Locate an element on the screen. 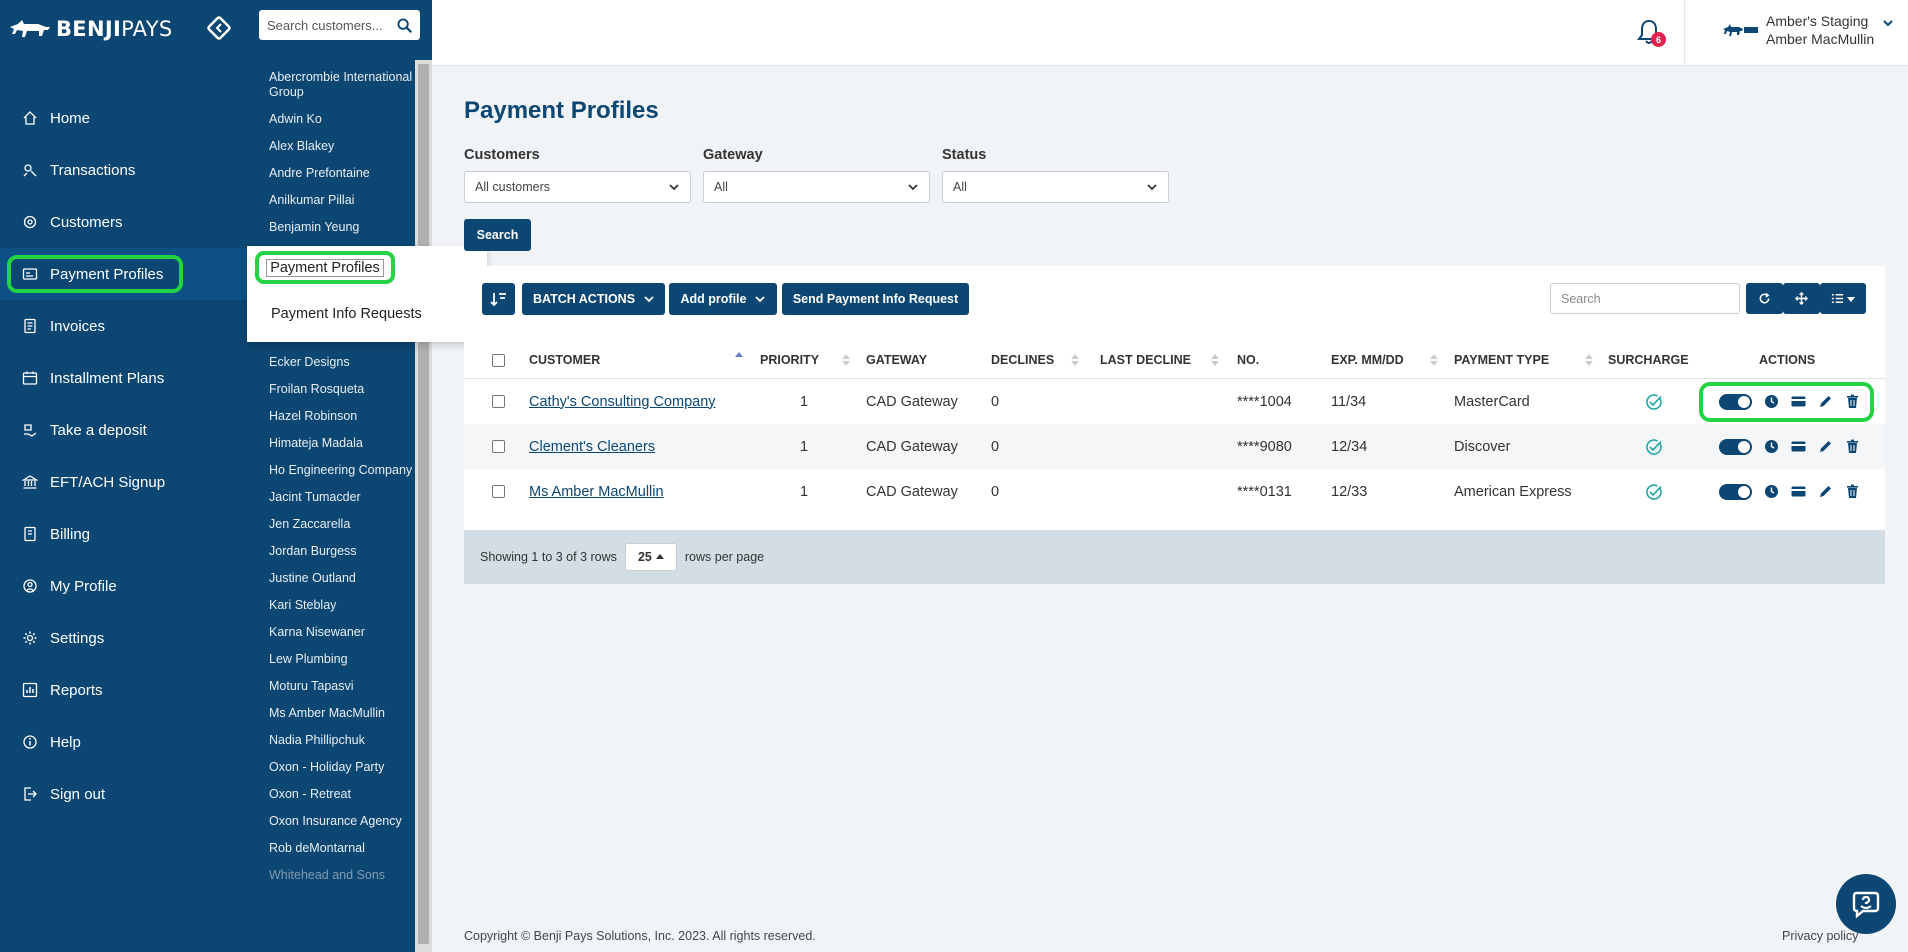 The width and height of the screenshot is (1908, 952). nav-item-reports: Reports is located at coordinates (123, 690).